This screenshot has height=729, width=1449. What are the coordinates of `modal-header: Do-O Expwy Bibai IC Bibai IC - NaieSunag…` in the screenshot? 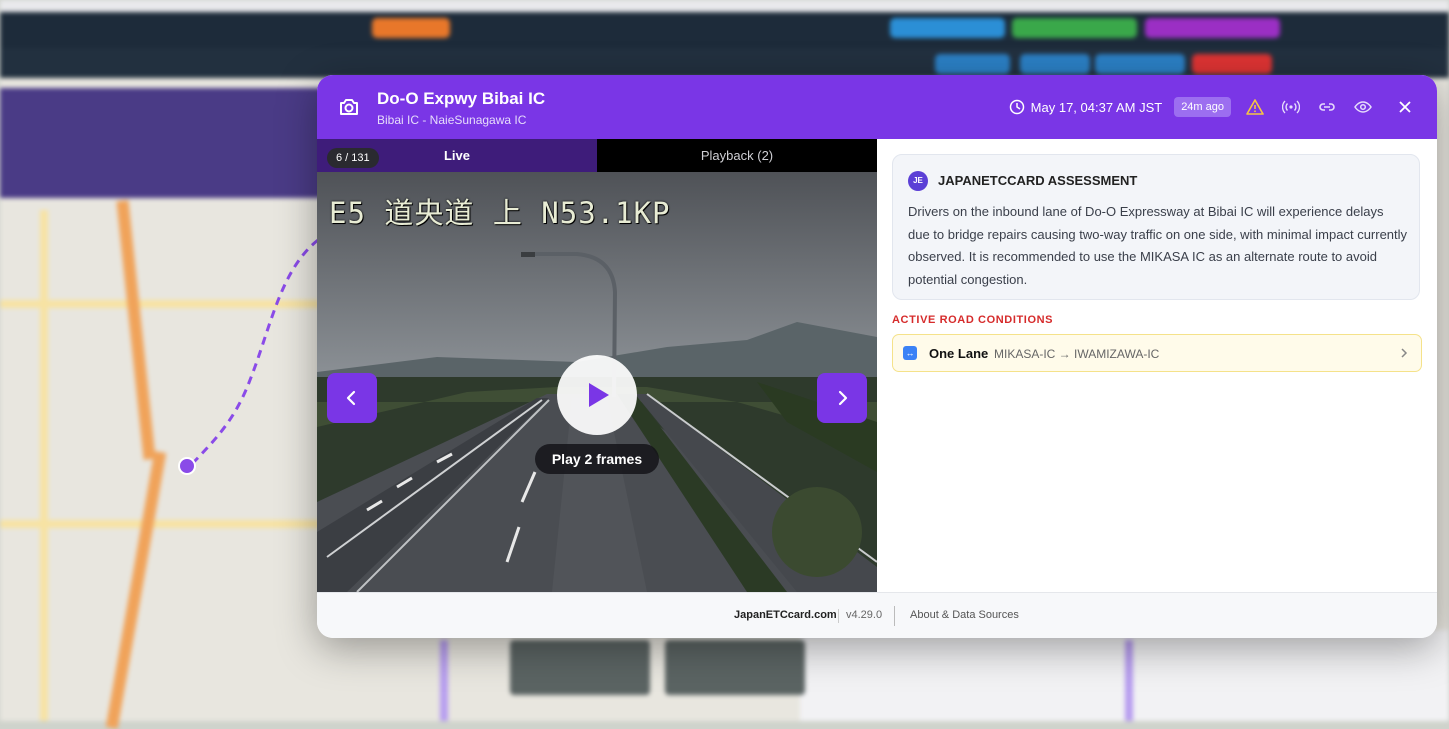 It's located at (877, 107).